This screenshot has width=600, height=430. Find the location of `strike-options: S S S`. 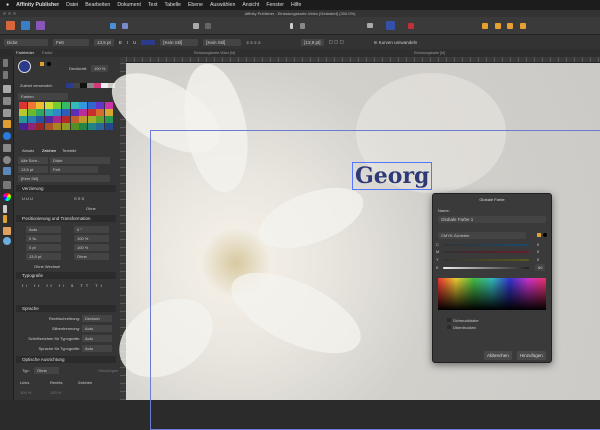

strike-options: S S S is located at coordinates (79, 198).